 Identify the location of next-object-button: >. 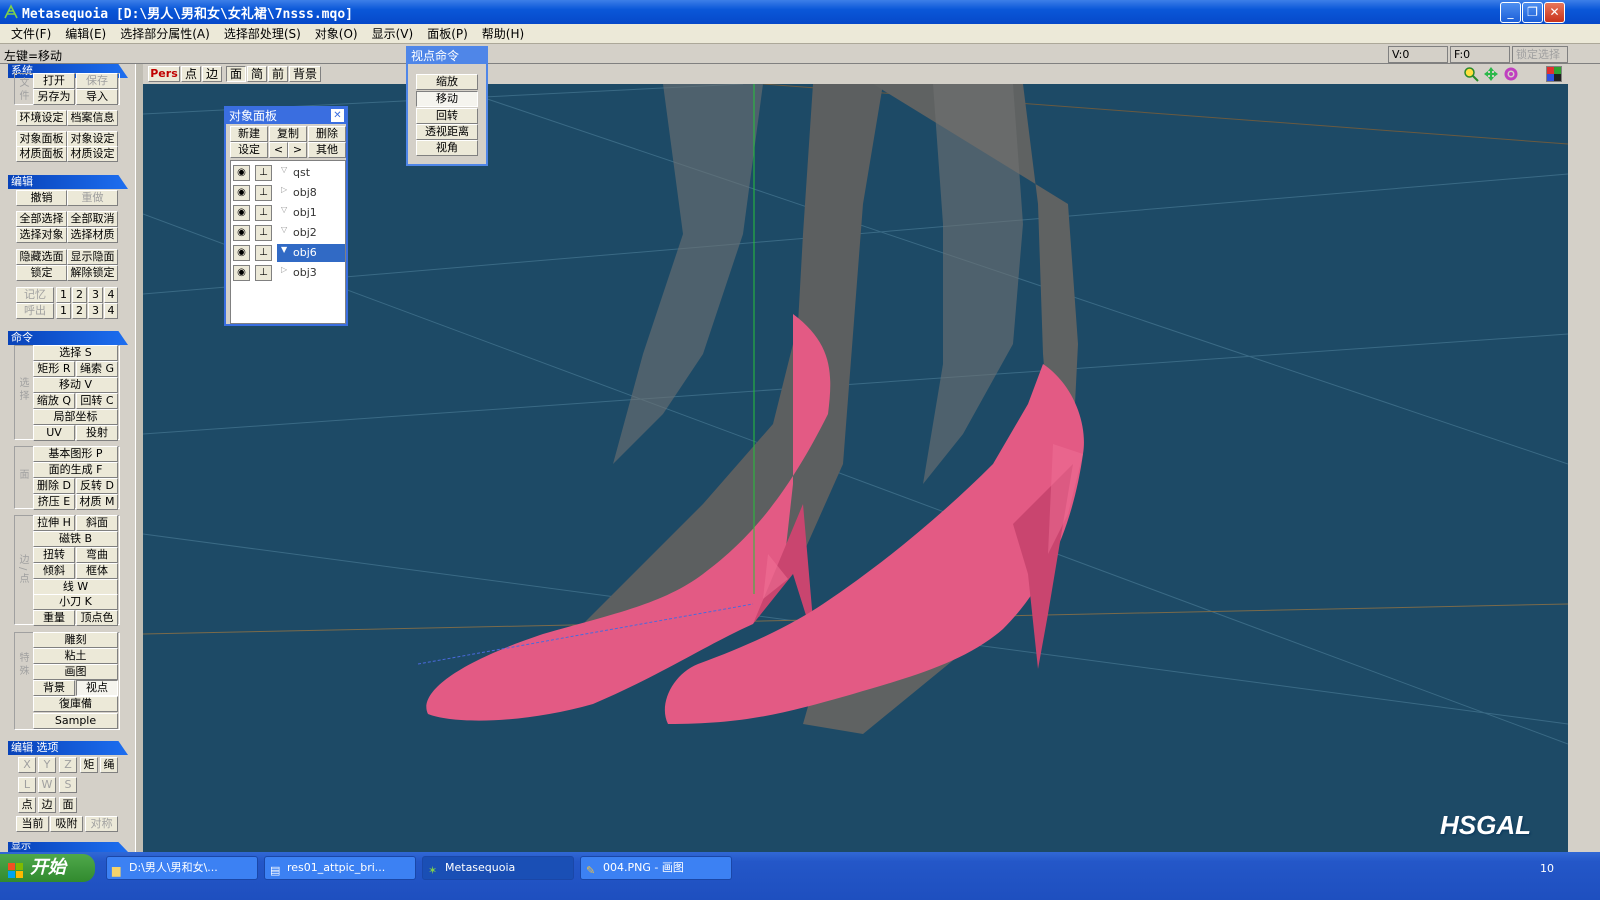
(297, 150).